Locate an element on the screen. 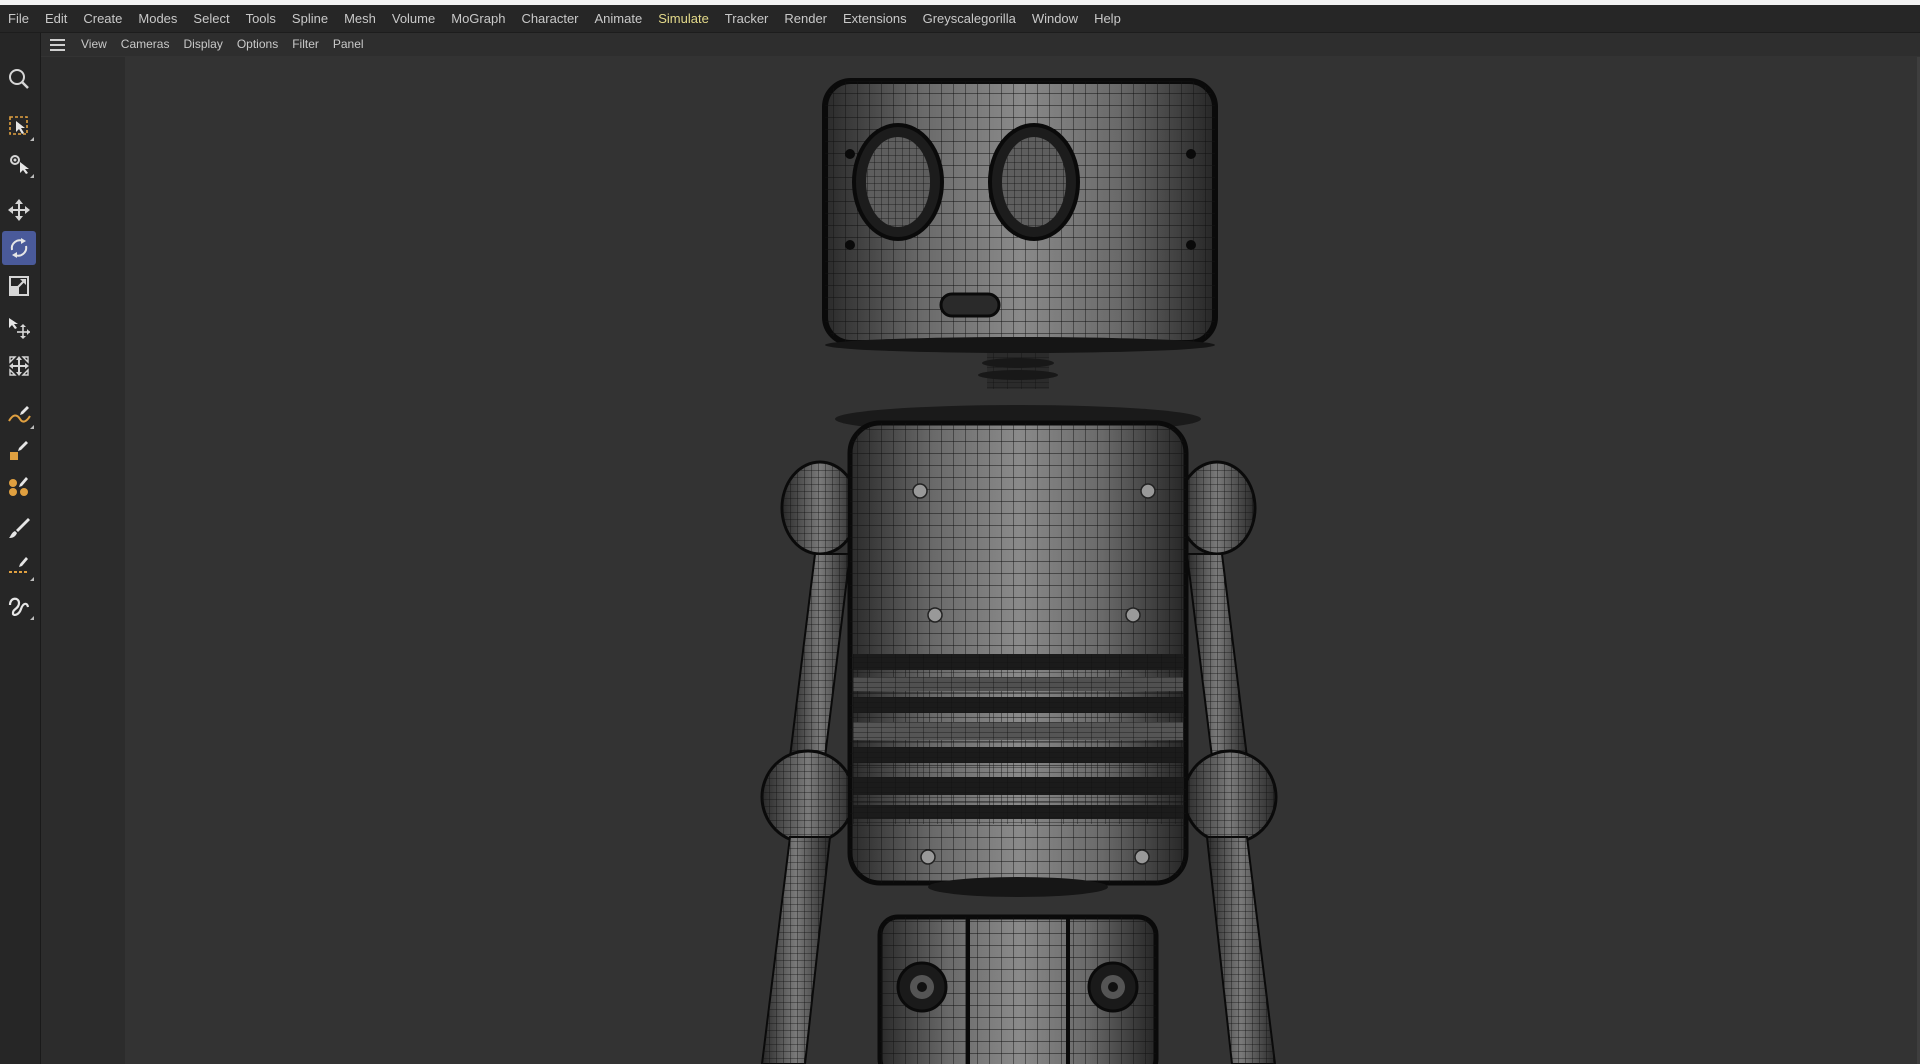  menu-mograph: MoGraph is located at coordinates (478, 18).